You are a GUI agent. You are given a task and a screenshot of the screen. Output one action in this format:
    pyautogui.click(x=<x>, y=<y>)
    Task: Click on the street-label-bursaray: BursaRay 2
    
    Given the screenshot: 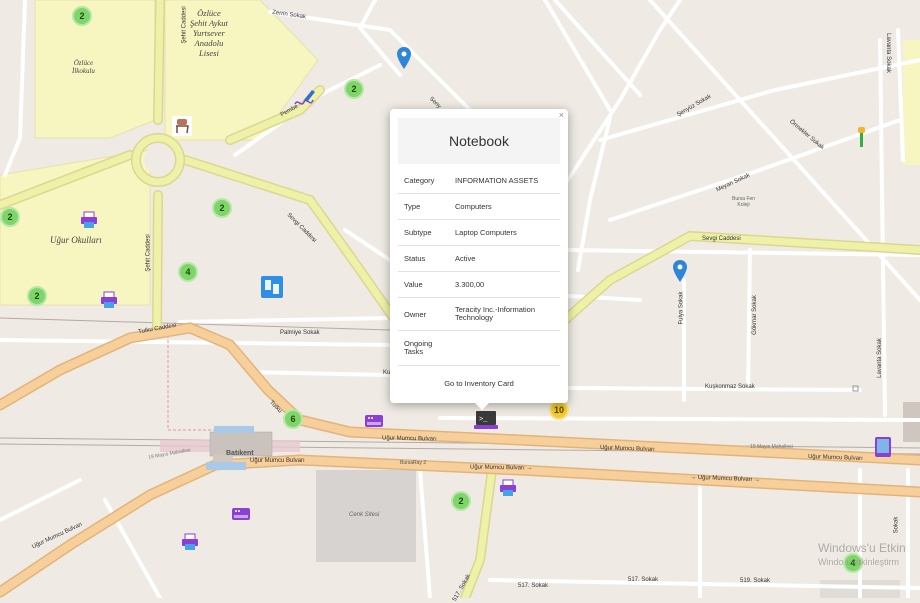 What is the action you would take?
    pyautogui.click(x=413, y=463)
    